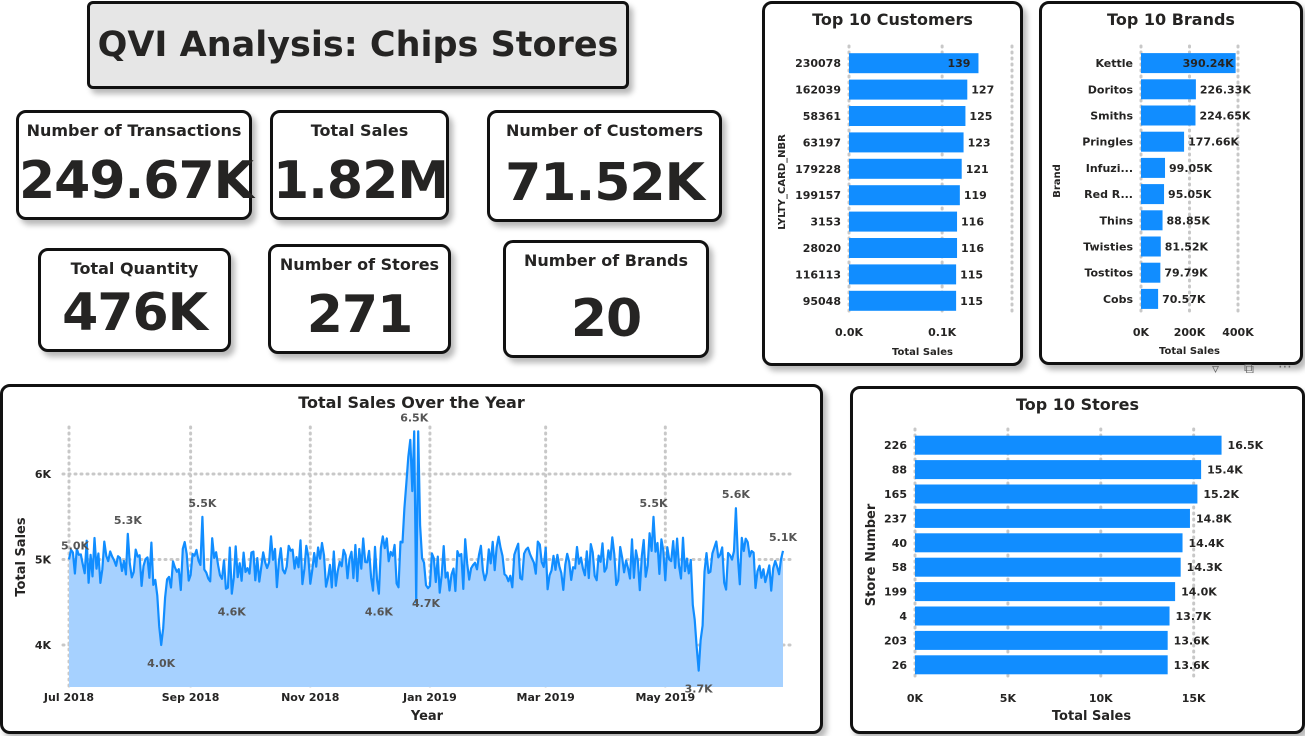  What do you see at coordinates (699, 689) in the screenshot?
I see `data-label: 3.7K` at bounding box center [699, 689].